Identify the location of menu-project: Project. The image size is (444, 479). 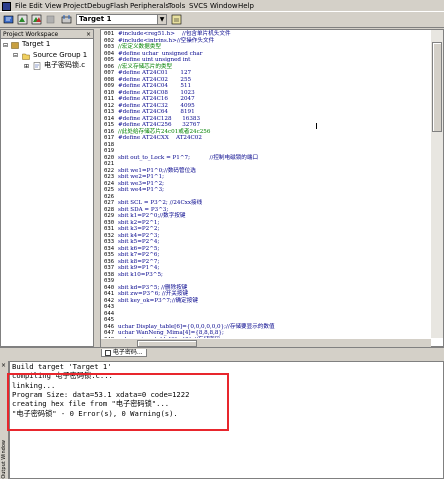
(75, 6).